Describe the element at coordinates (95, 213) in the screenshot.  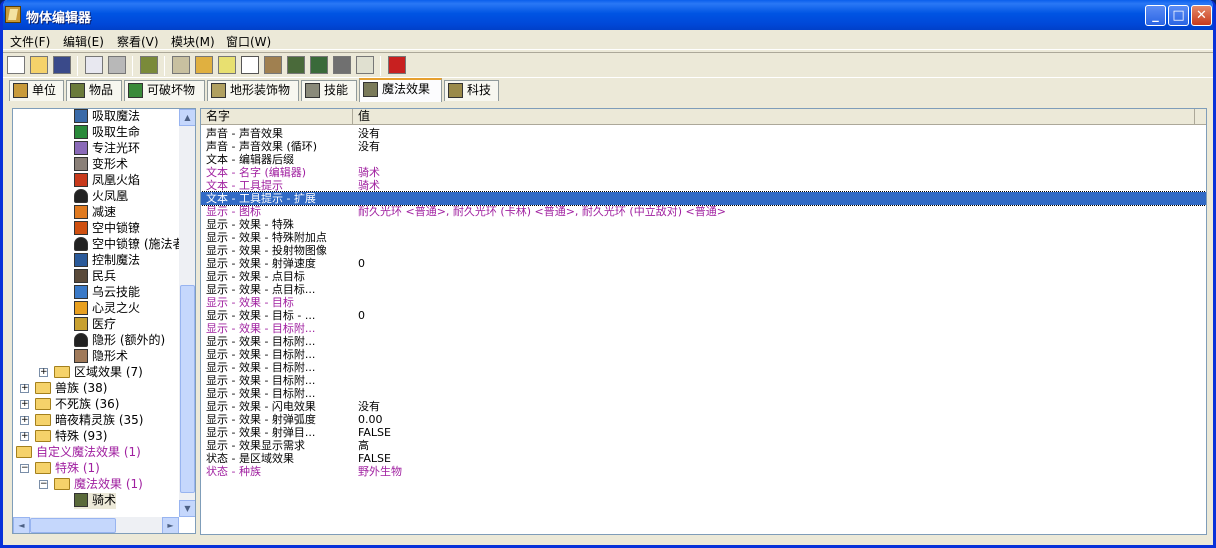
I see `tree-item: 减速` at that location.